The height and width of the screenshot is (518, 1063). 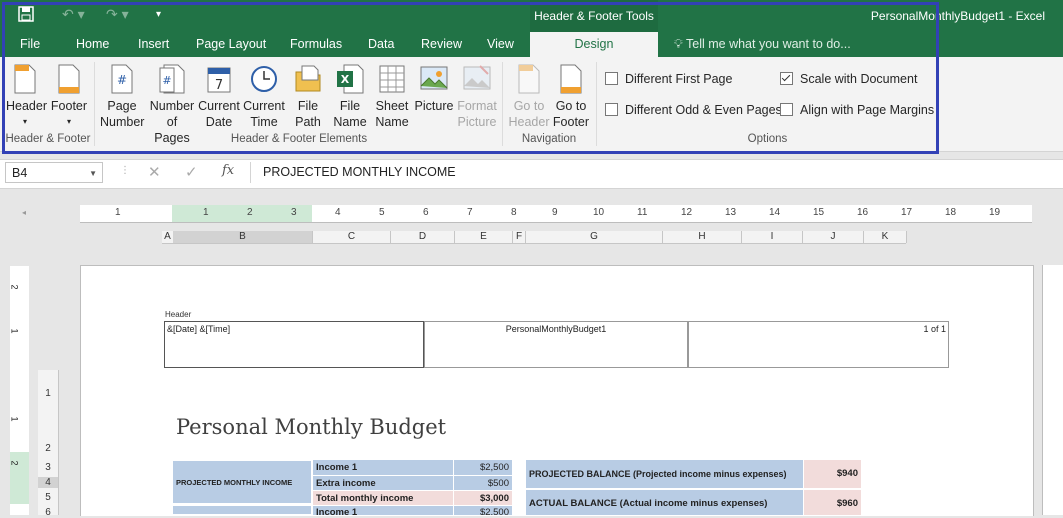 What do you see at coordinates (353, 172) in the screenshot?
I see `formula-input: PROJECTED MONTHLY INCOME` at bounding box center [353, 172].